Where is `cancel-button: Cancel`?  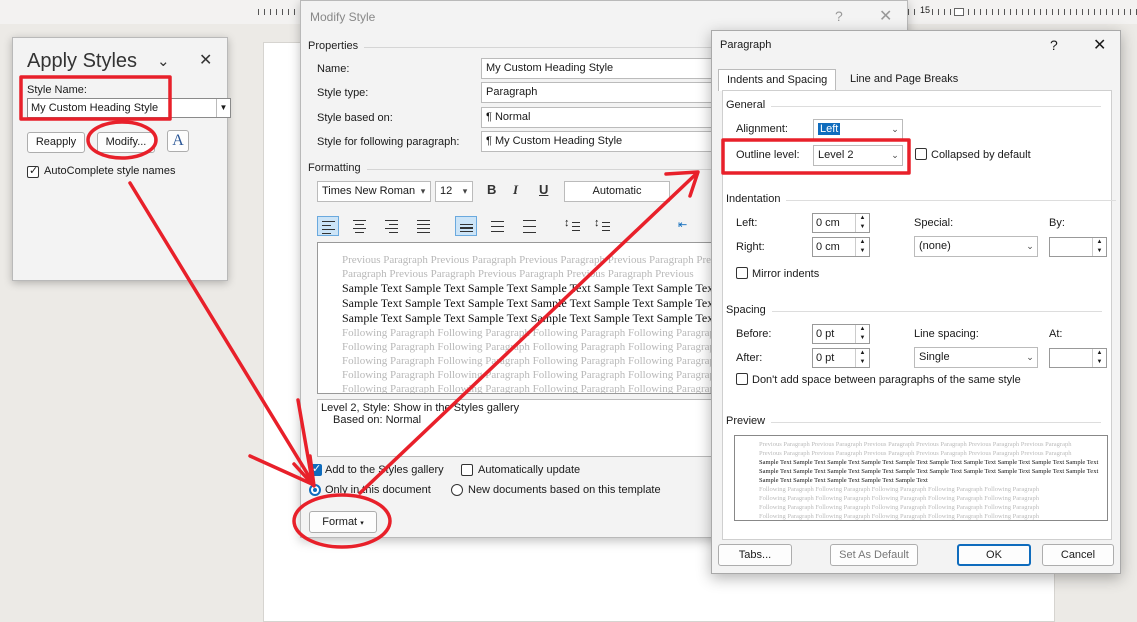
cancel-button: Cancel is located at coordinates (1078, 555).